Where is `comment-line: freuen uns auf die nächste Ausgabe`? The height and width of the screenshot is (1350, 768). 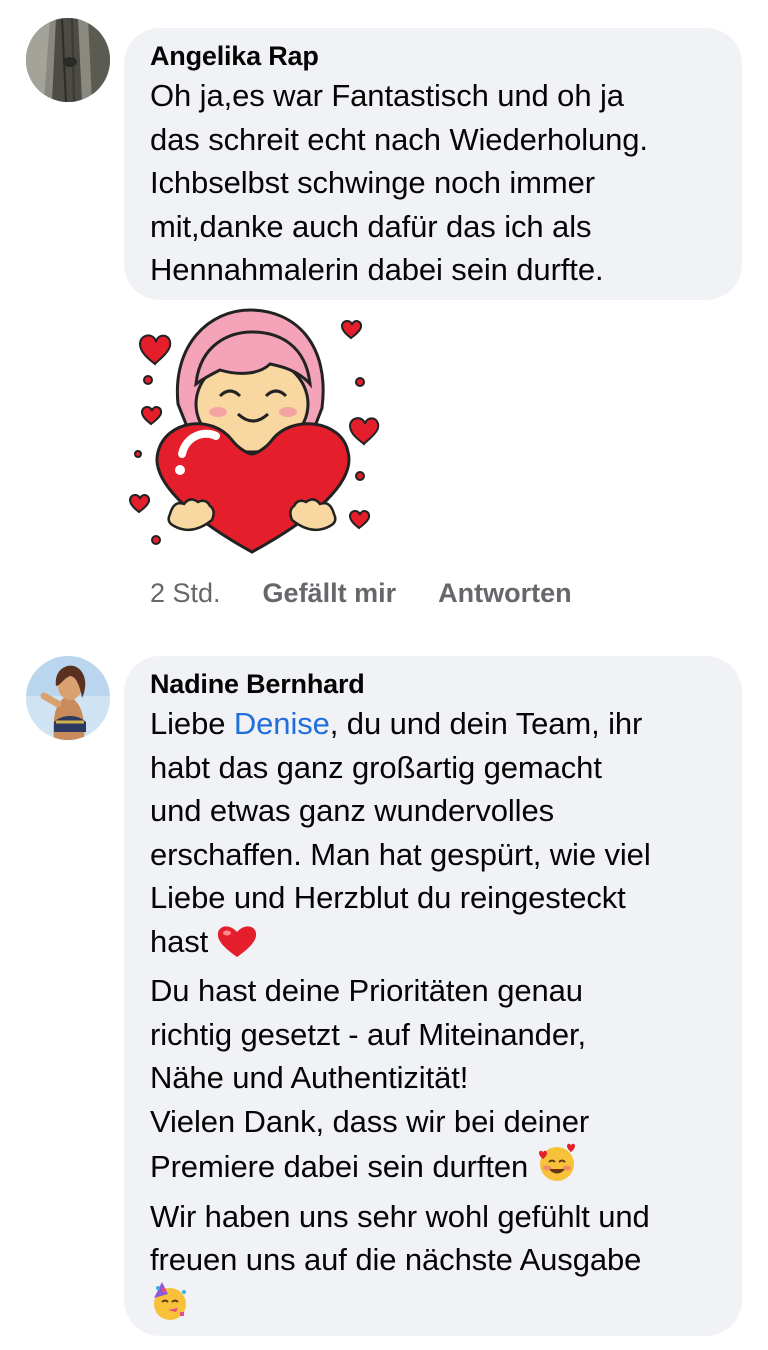 comment-line: freuen uns auf die nächste Ausgabe is located at coordinates (396, 1259).